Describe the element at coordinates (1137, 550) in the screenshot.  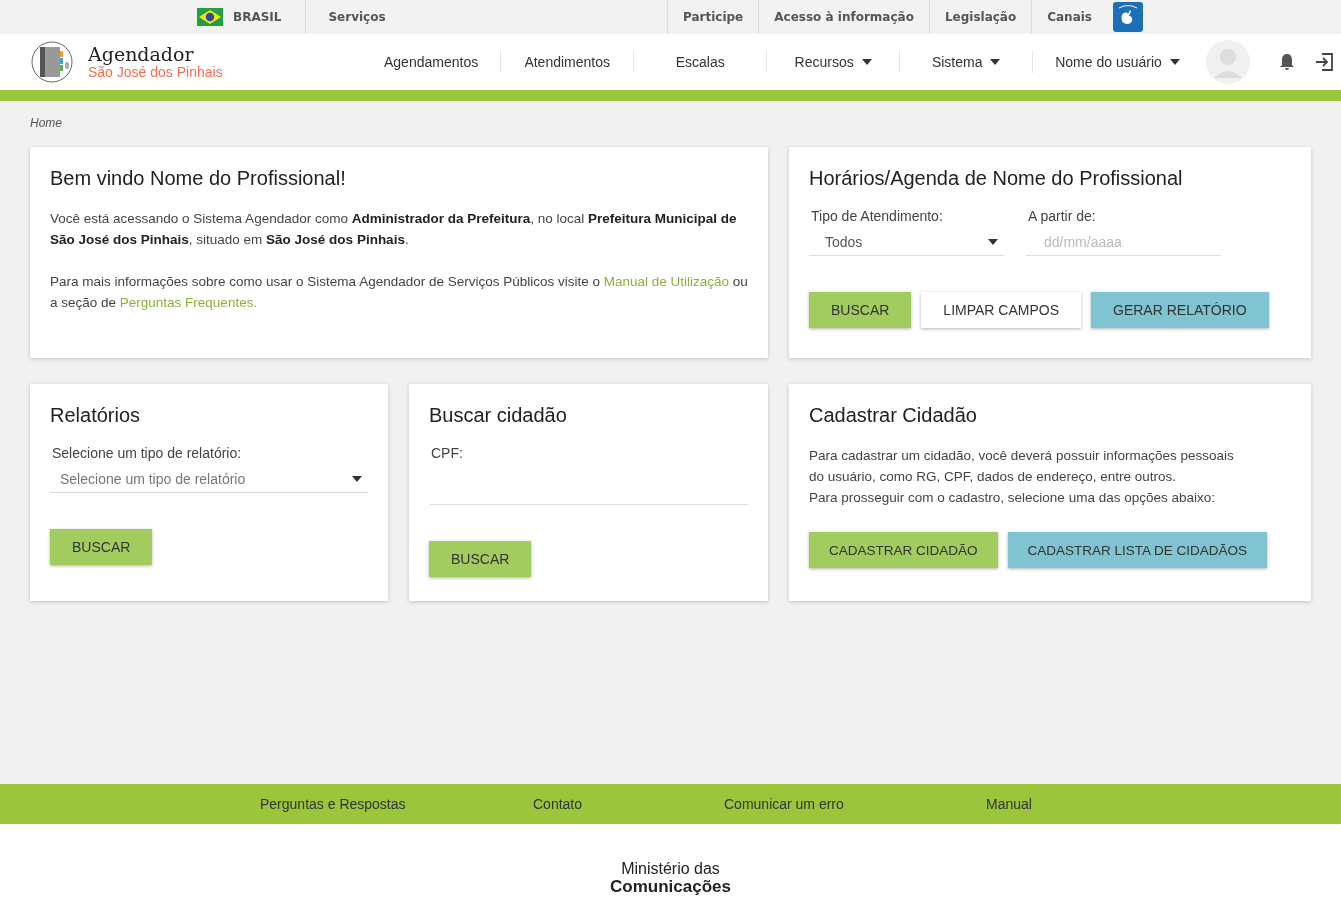
I see `register-list-button: CADASTRAR LISTA DE CIDADÃOS` at that location.